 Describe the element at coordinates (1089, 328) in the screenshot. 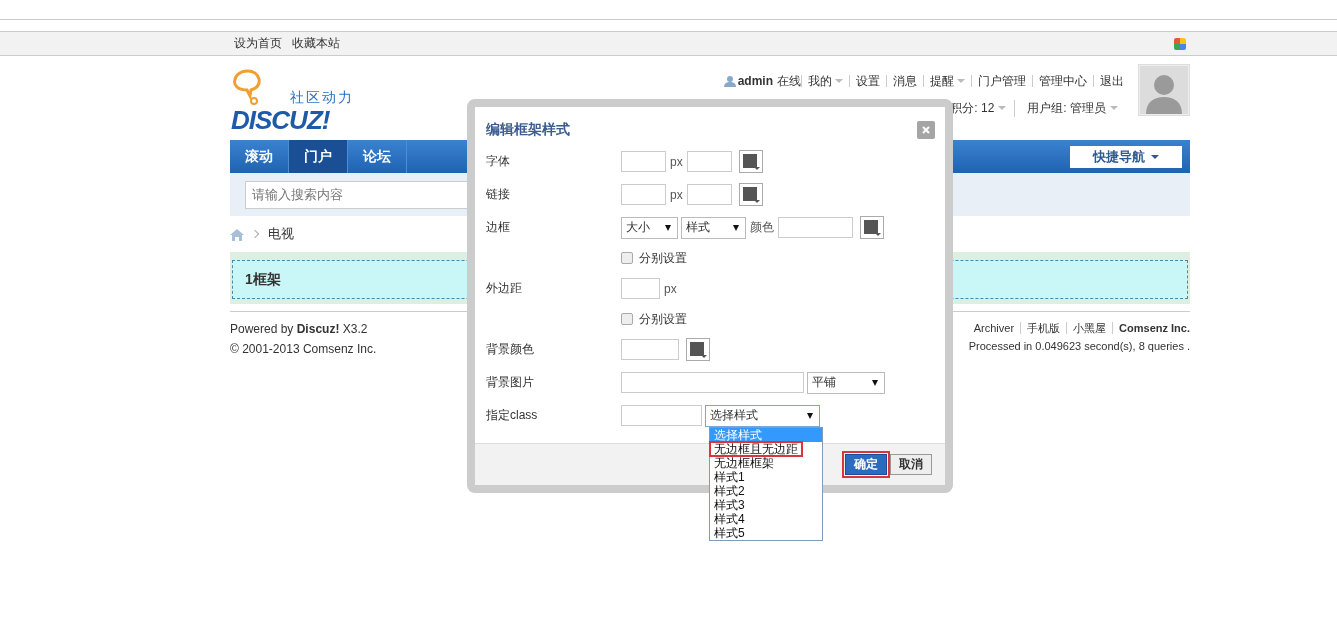

I see `footer-link: 小黑屋` at that location.